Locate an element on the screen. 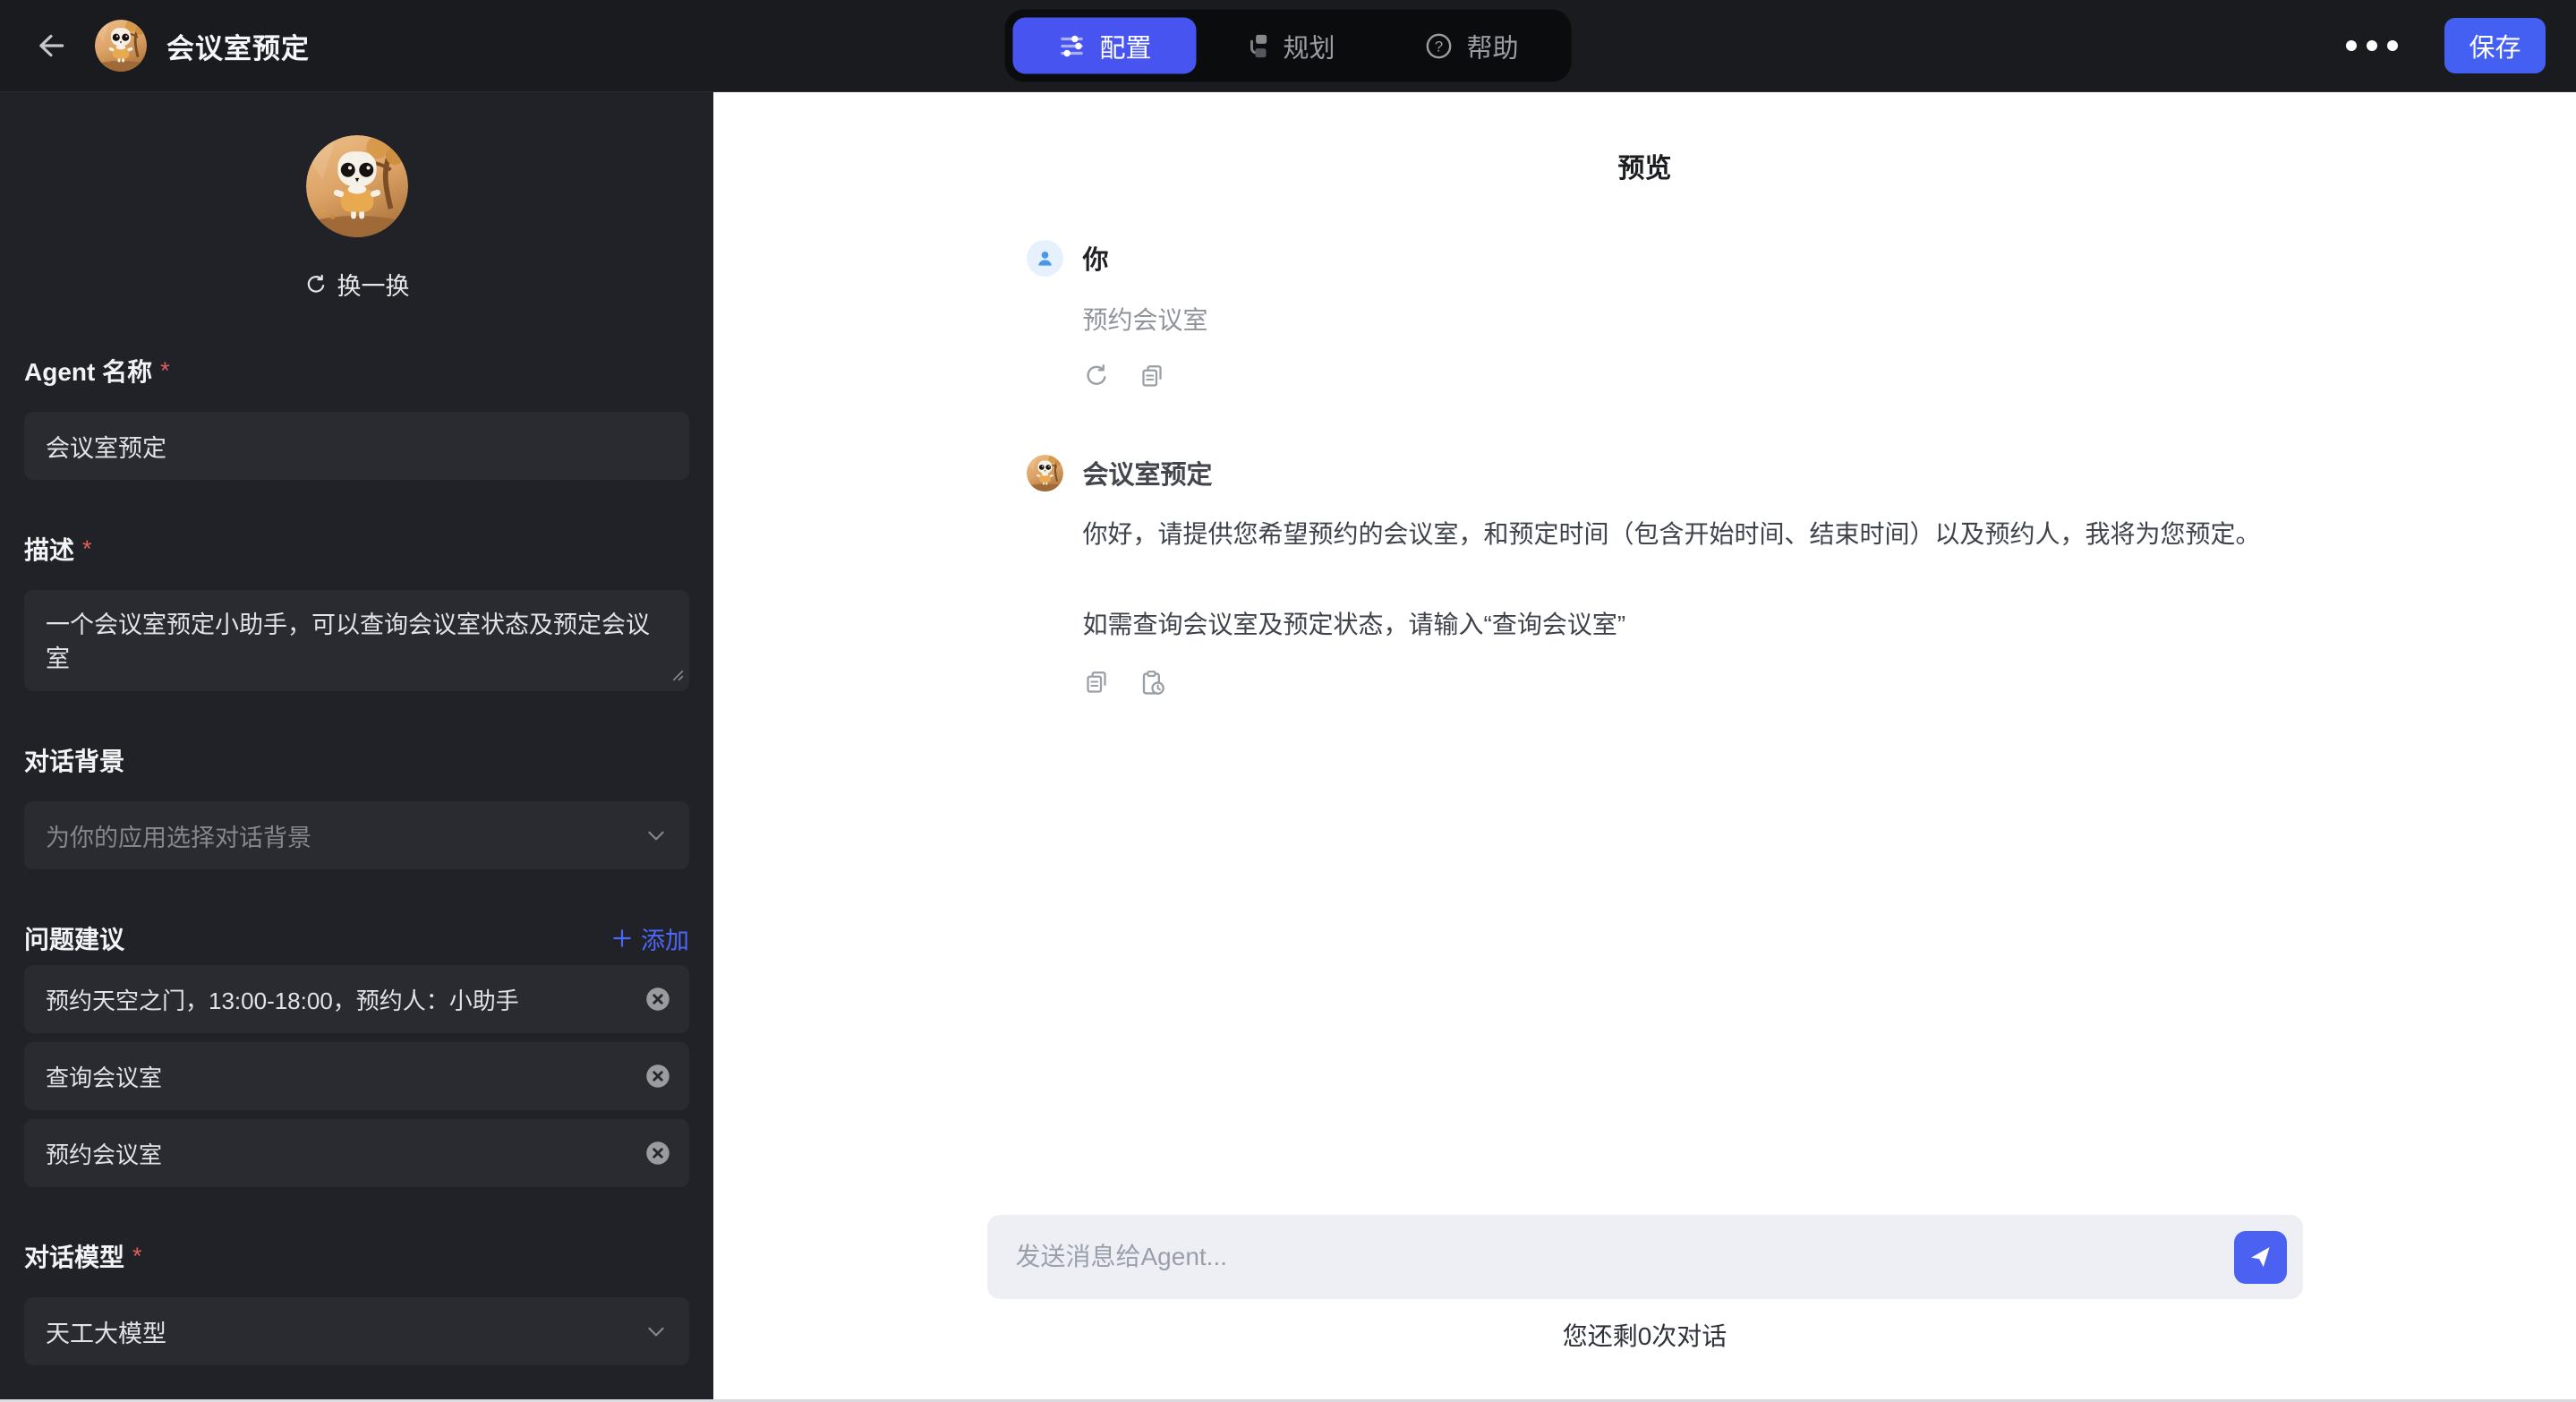 Image resolution: width=2576 pixels, height=1402 pixels. user-avatar is located at coordinates (1044, 258).